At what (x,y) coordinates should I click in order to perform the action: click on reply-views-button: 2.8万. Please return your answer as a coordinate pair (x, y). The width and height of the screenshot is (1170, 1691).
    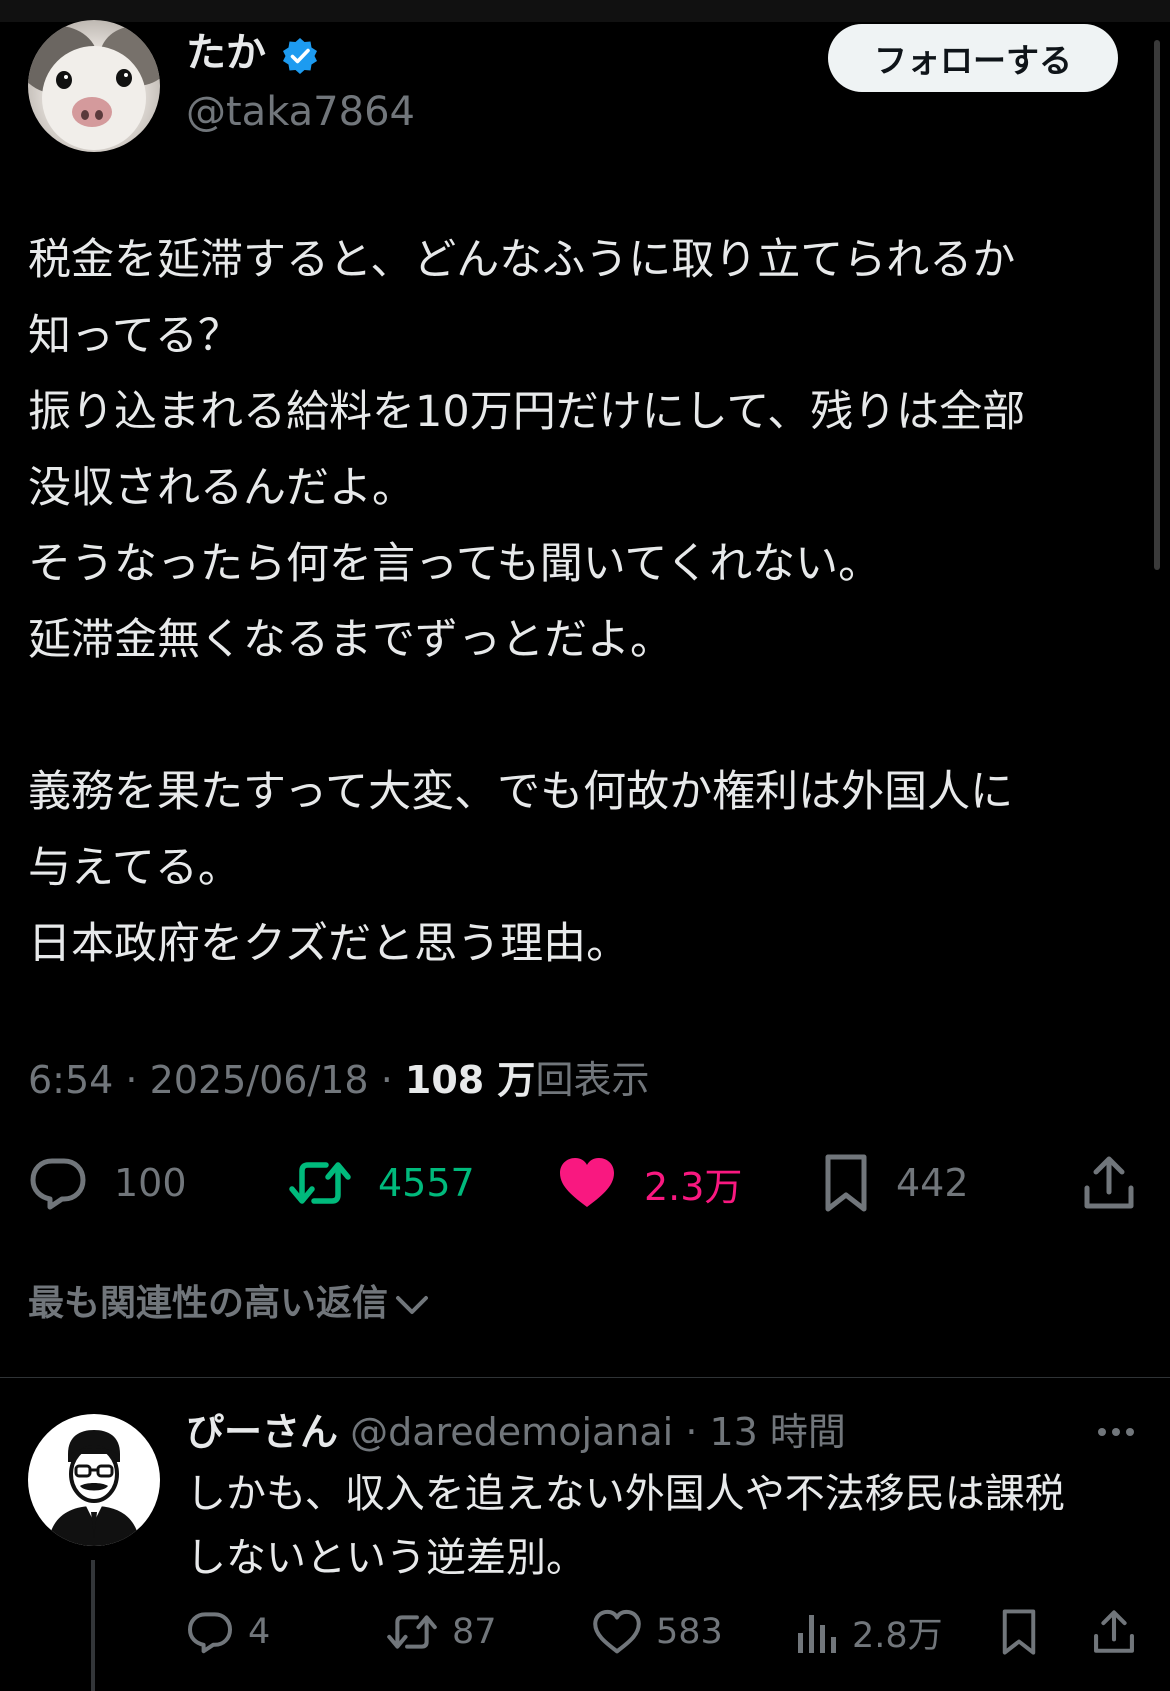
    Looking at the image, I should click on (869, 1632).